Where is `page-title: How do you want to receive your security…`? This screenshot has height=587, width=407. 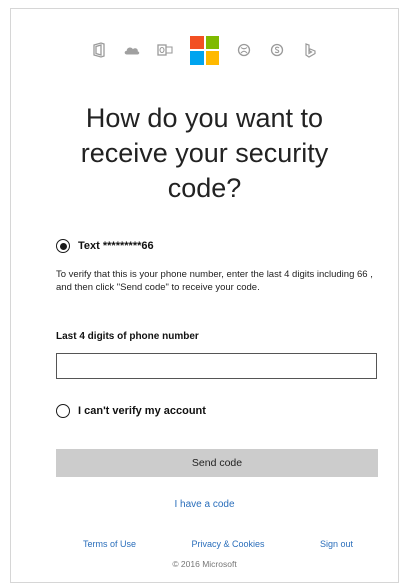 page-title: How do you want to receive your security… is located at coordinates (204, 153).